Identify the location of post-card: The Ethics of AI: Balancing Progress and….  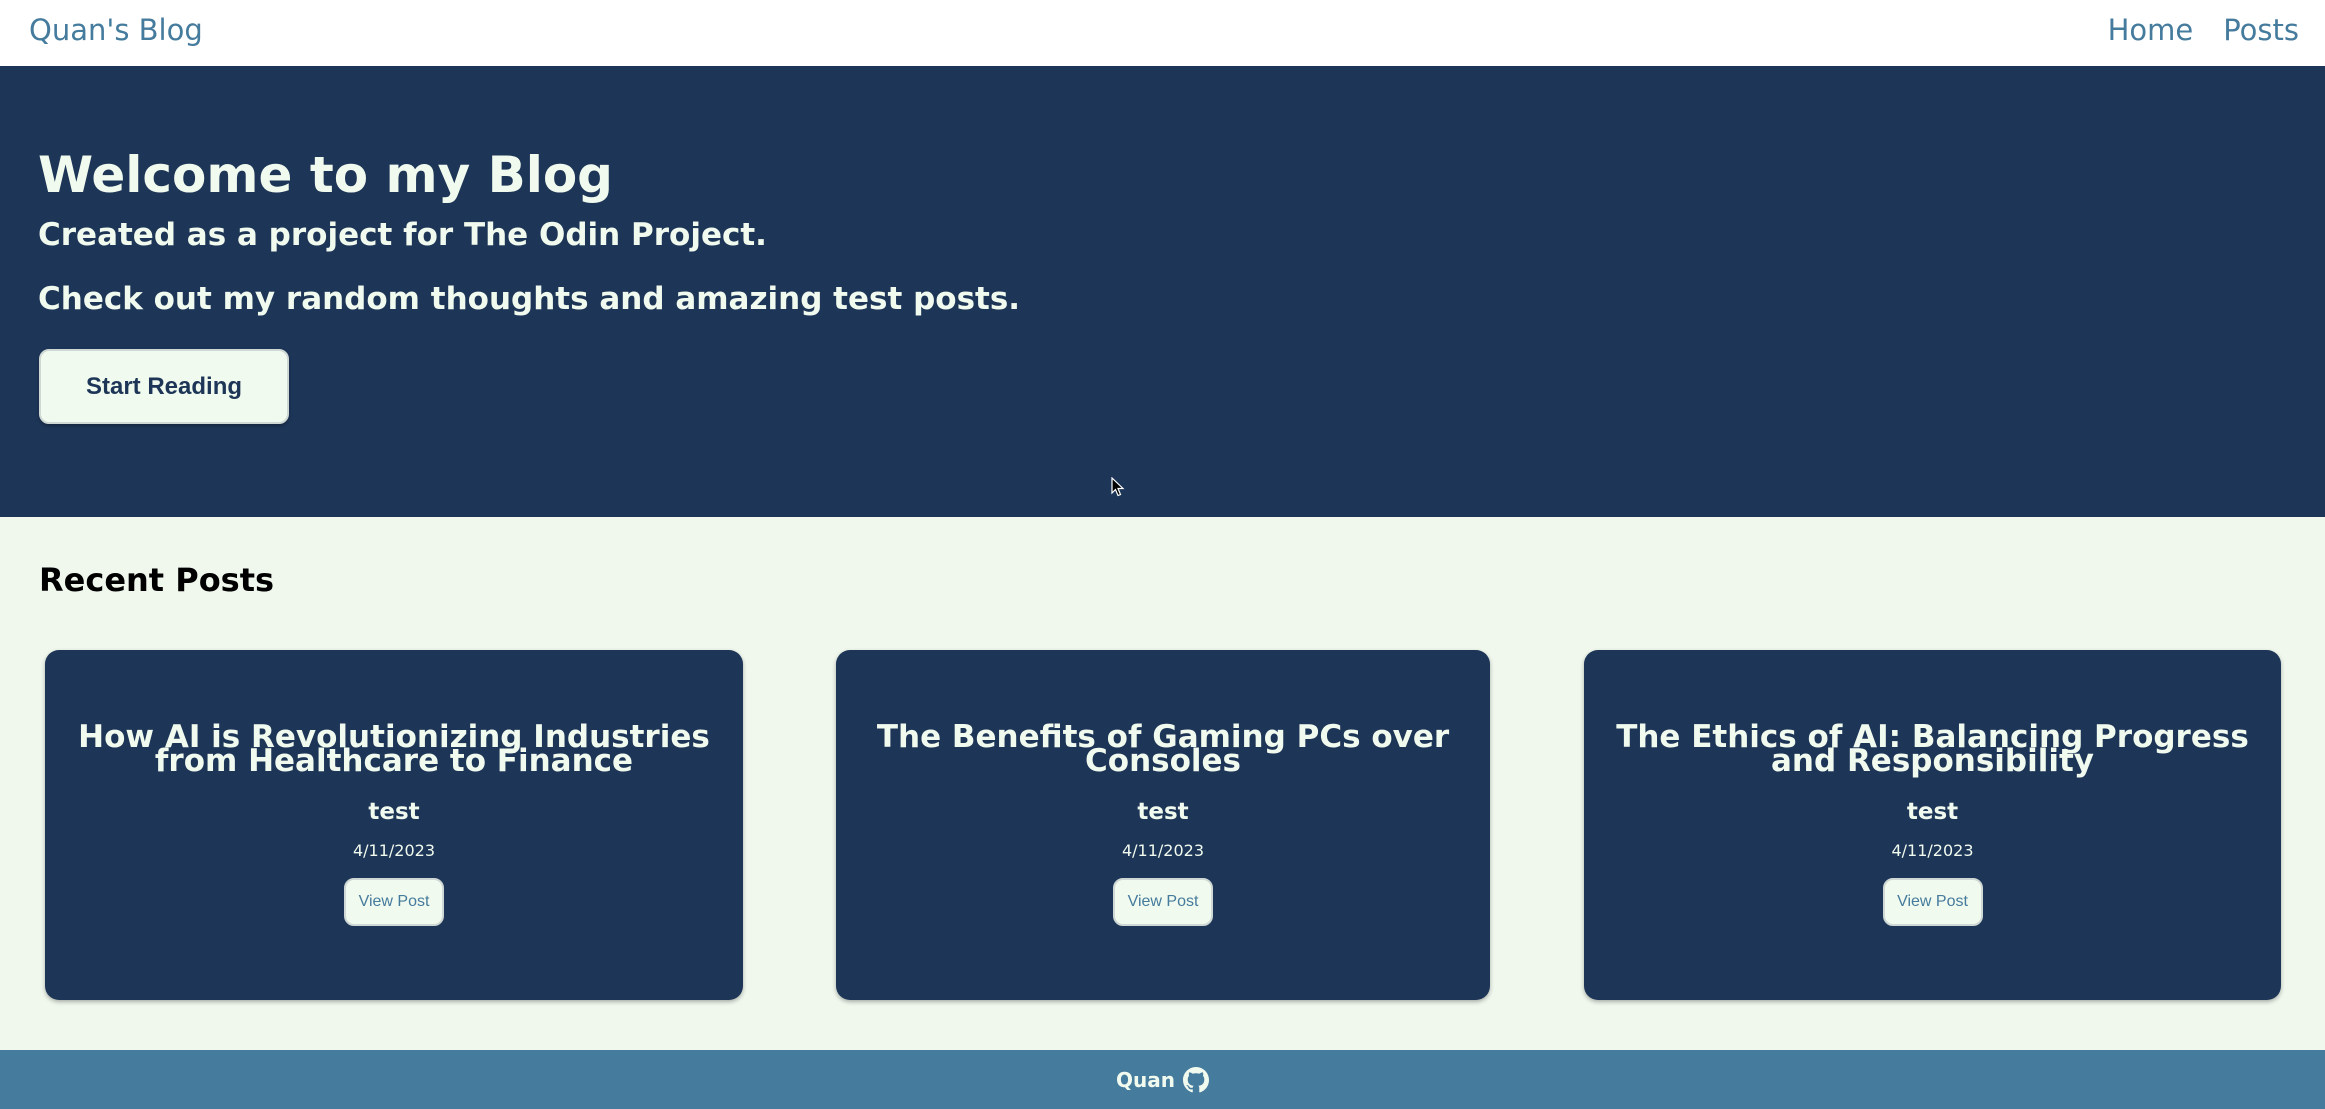
(1932, 825).